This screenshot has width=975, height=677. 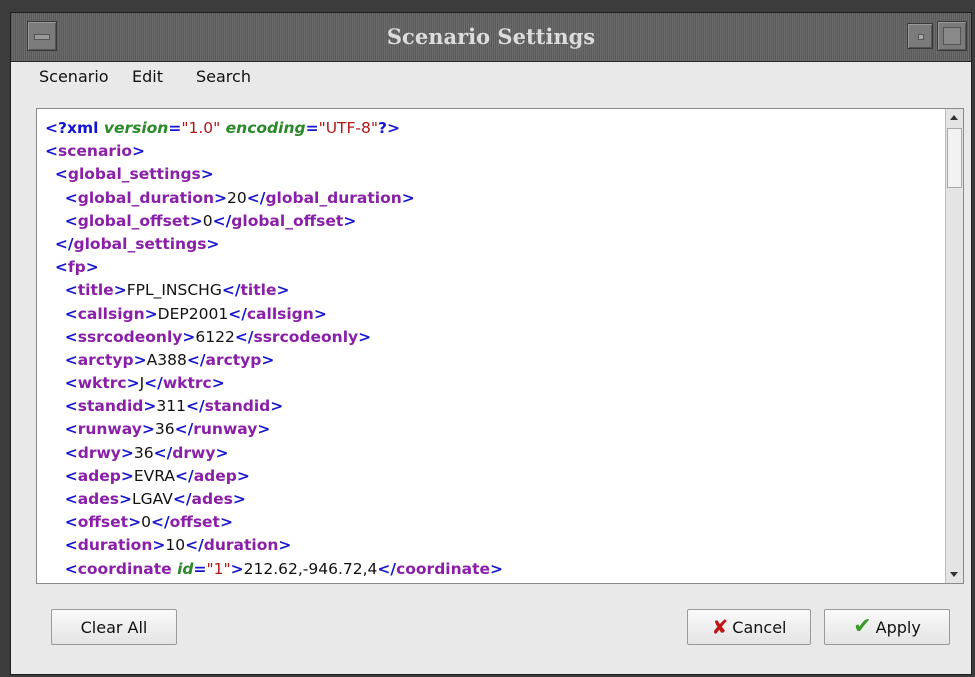 What do you see at coordinates (114, 627) in the screenshot?
I see `clear-all-button: Clear All` at bounding box center [114, 627].